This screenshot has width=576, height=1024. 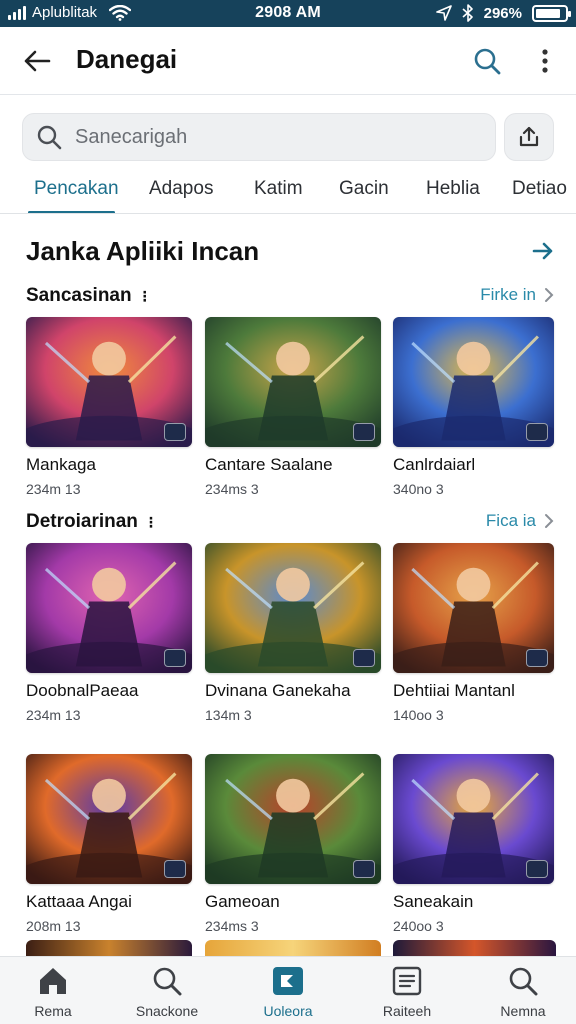 What do you see at coordinates (71, 212) in the screenshot?
I see `tab-indicator` at bounding box center [71, 212].